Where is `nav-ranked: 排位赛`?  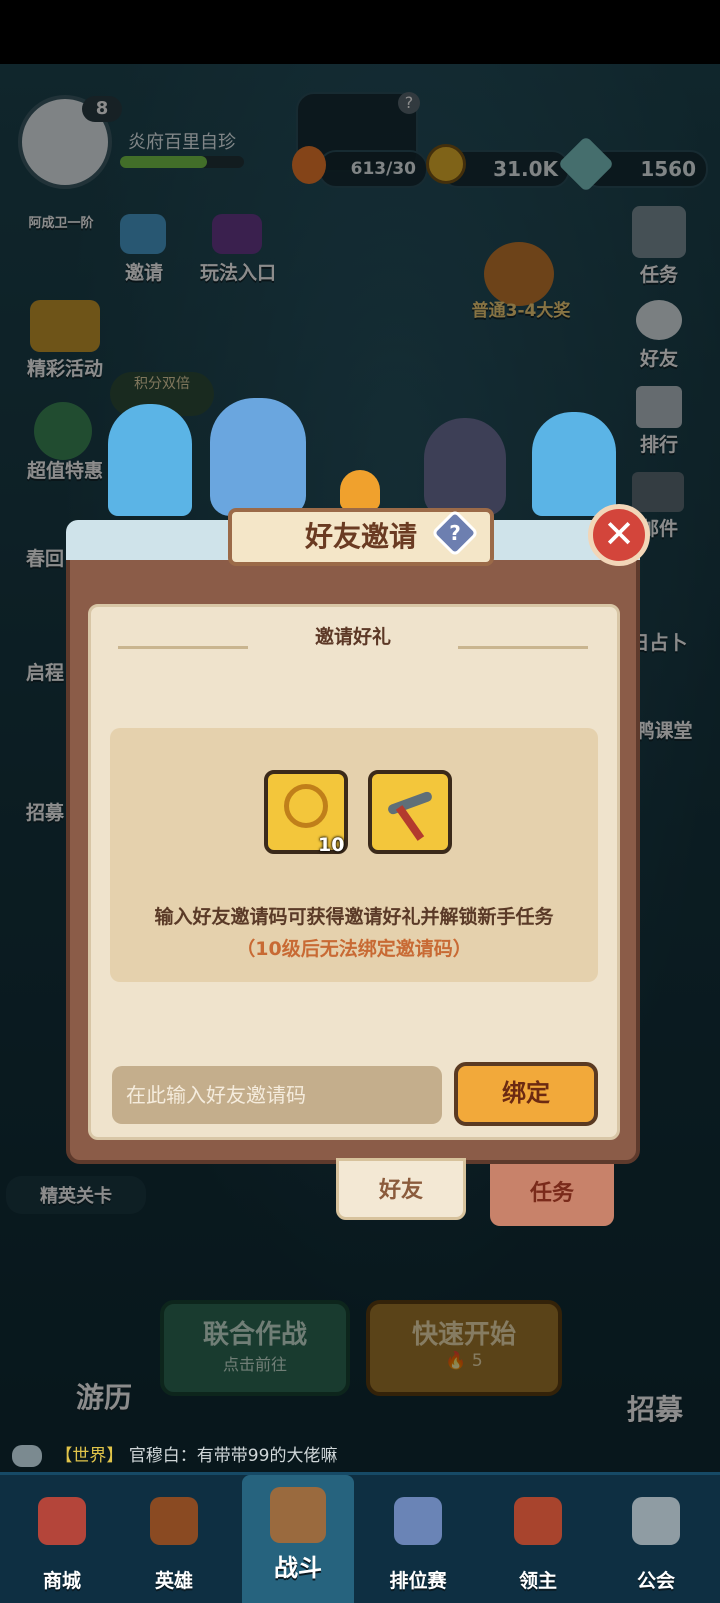
nav-ranked: 排位赛 is located at coordinates (418, 1539).